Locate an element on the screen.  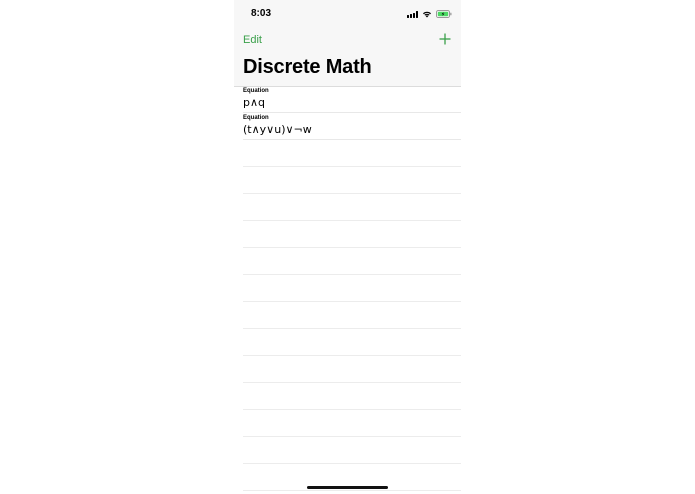
status-icons is located at coordinates (429, 14).